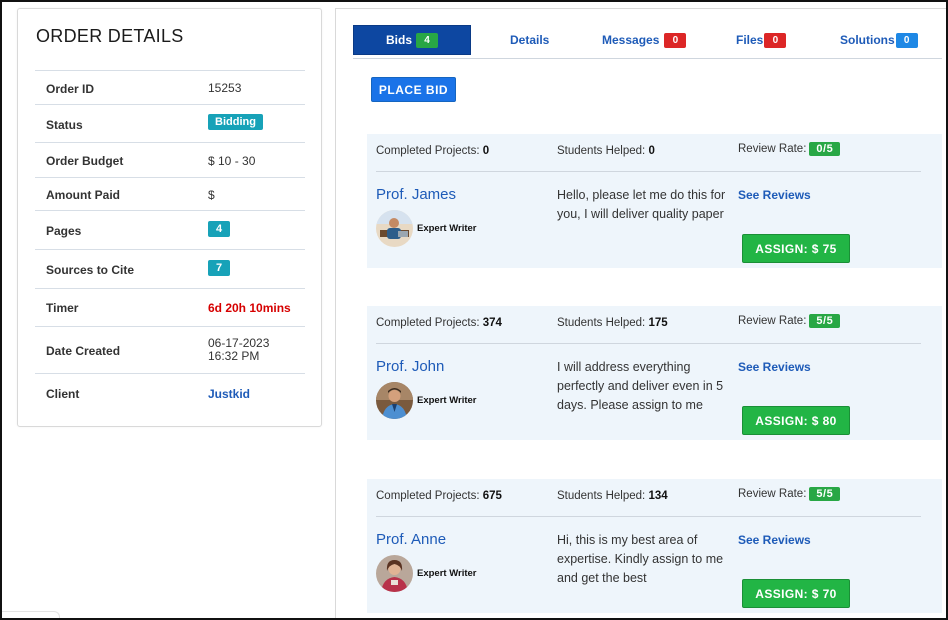 The image size is (948, 620). What do you see at coordinates (170, 229) in the screenshot?
I see `detail-row-pages: Pages 4` at bounding box center [170, 229].